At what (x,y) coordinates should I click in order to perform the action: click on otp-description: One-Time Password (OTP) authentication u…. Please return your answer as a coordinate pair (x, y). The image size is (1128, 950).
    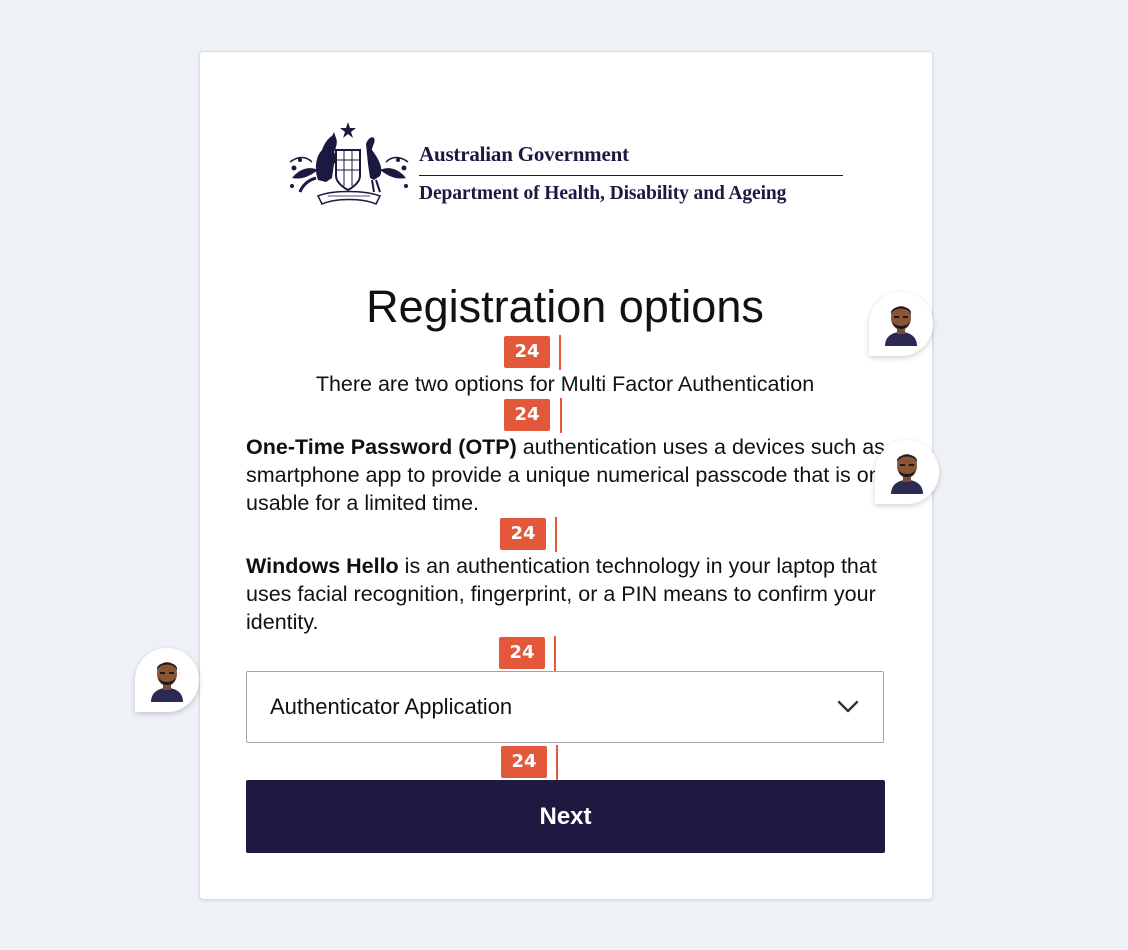
    Looking at the image, I should click on (576, 475).